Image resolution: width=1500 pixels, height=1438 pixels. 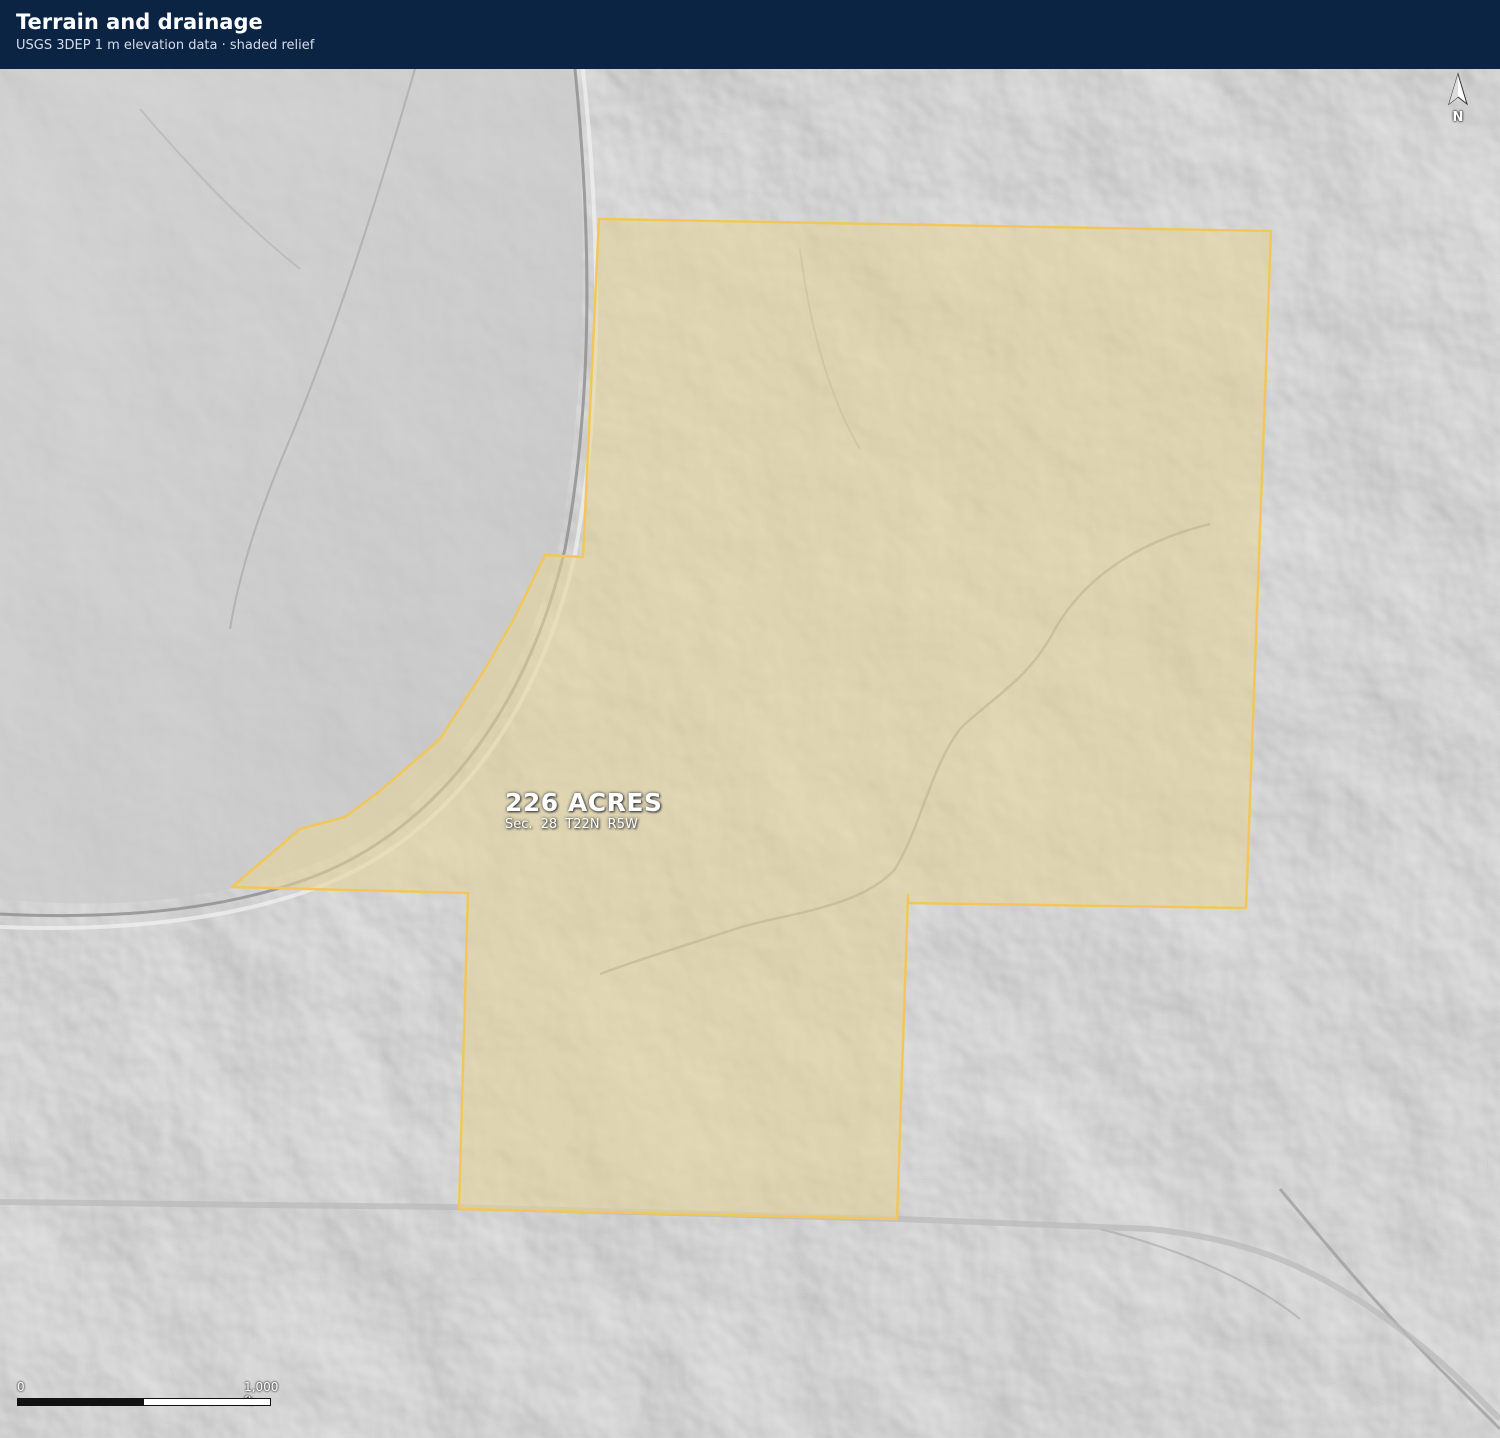 I want to click on parcel-legal-description: Sec. 28 T22N R5W, so click(x=571, y=824).